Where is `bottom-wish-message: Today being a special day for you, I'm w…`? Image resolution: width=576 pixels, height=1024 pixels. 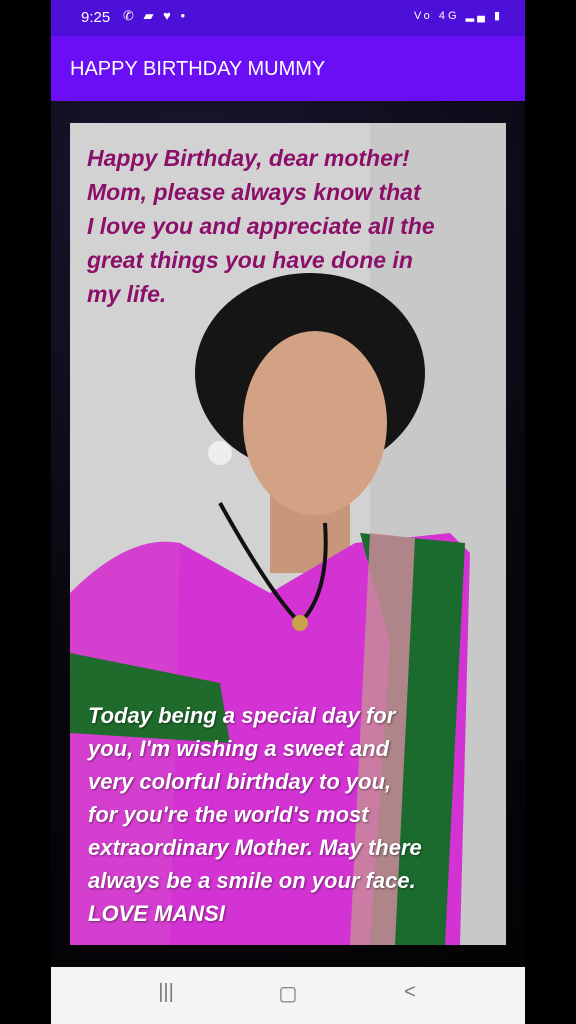 bottom-wish-message: Today being a special day for you, I'm w… is located at coordinates (255, 814).